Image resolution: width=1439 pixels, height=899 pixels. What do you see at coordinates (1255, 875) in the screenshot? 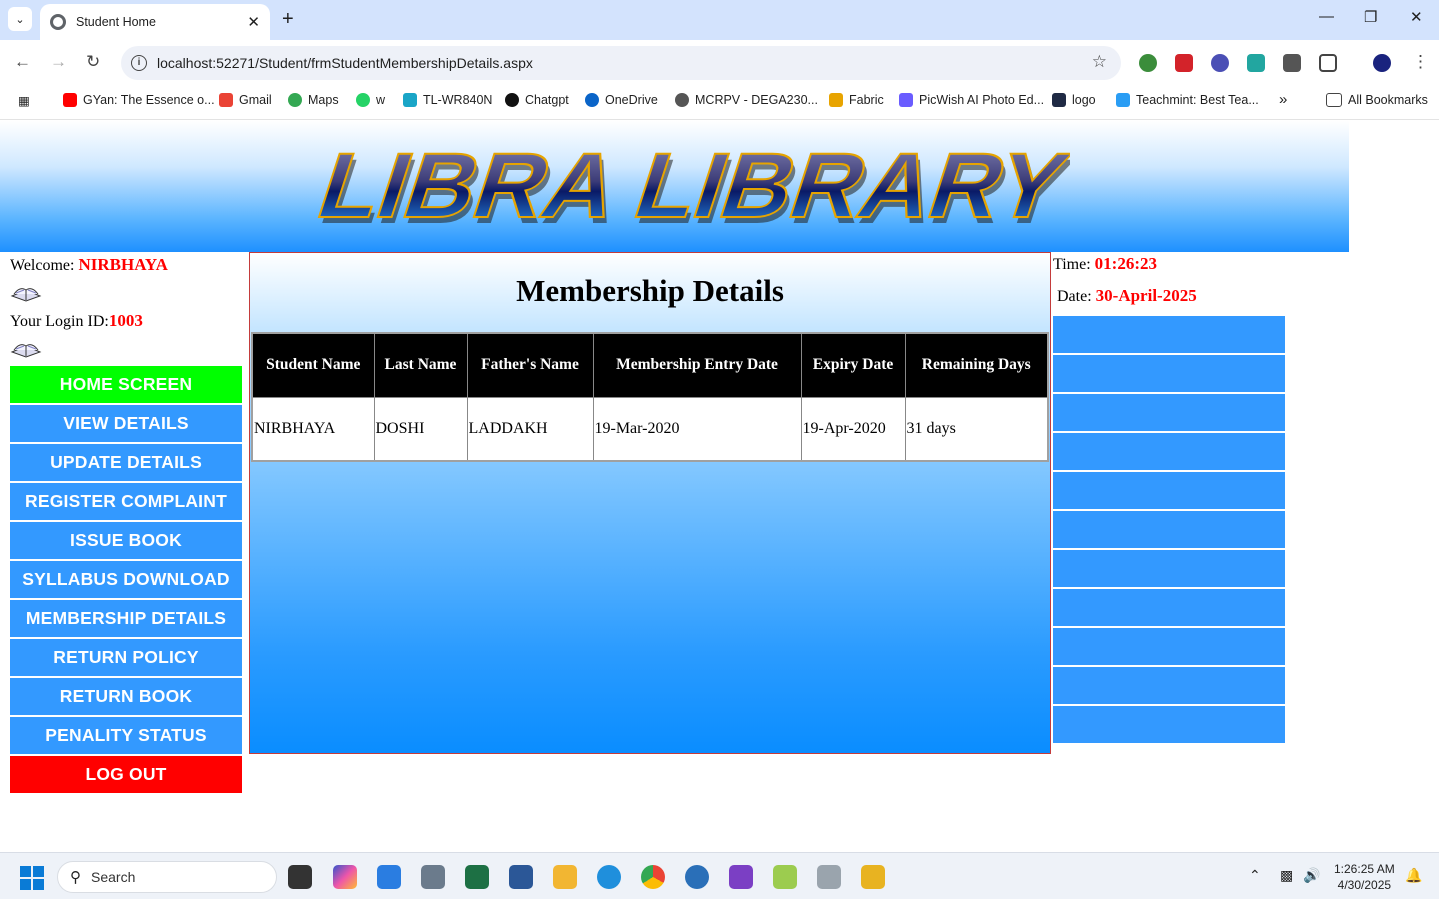
I see `tray-chevron-icon: ⌃` at bounding box center [1255, 875].